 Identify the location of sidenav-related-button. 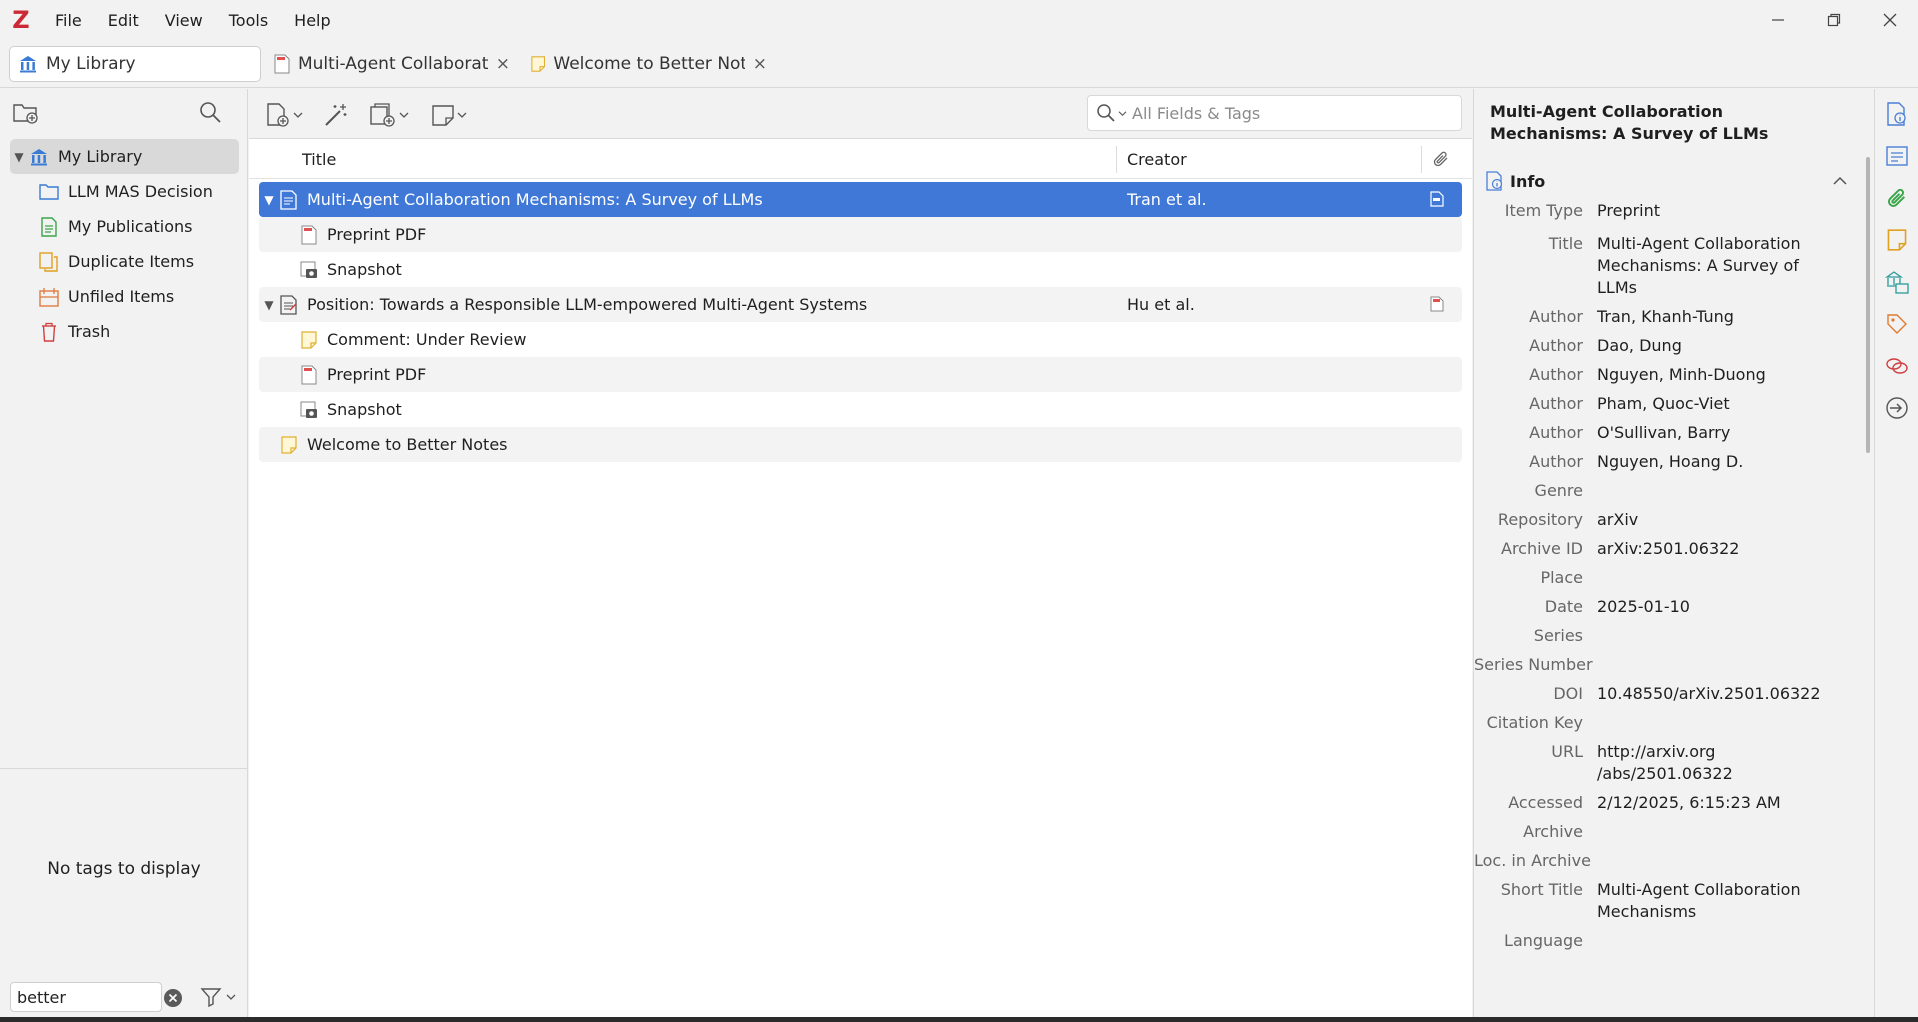
(1897, 366).